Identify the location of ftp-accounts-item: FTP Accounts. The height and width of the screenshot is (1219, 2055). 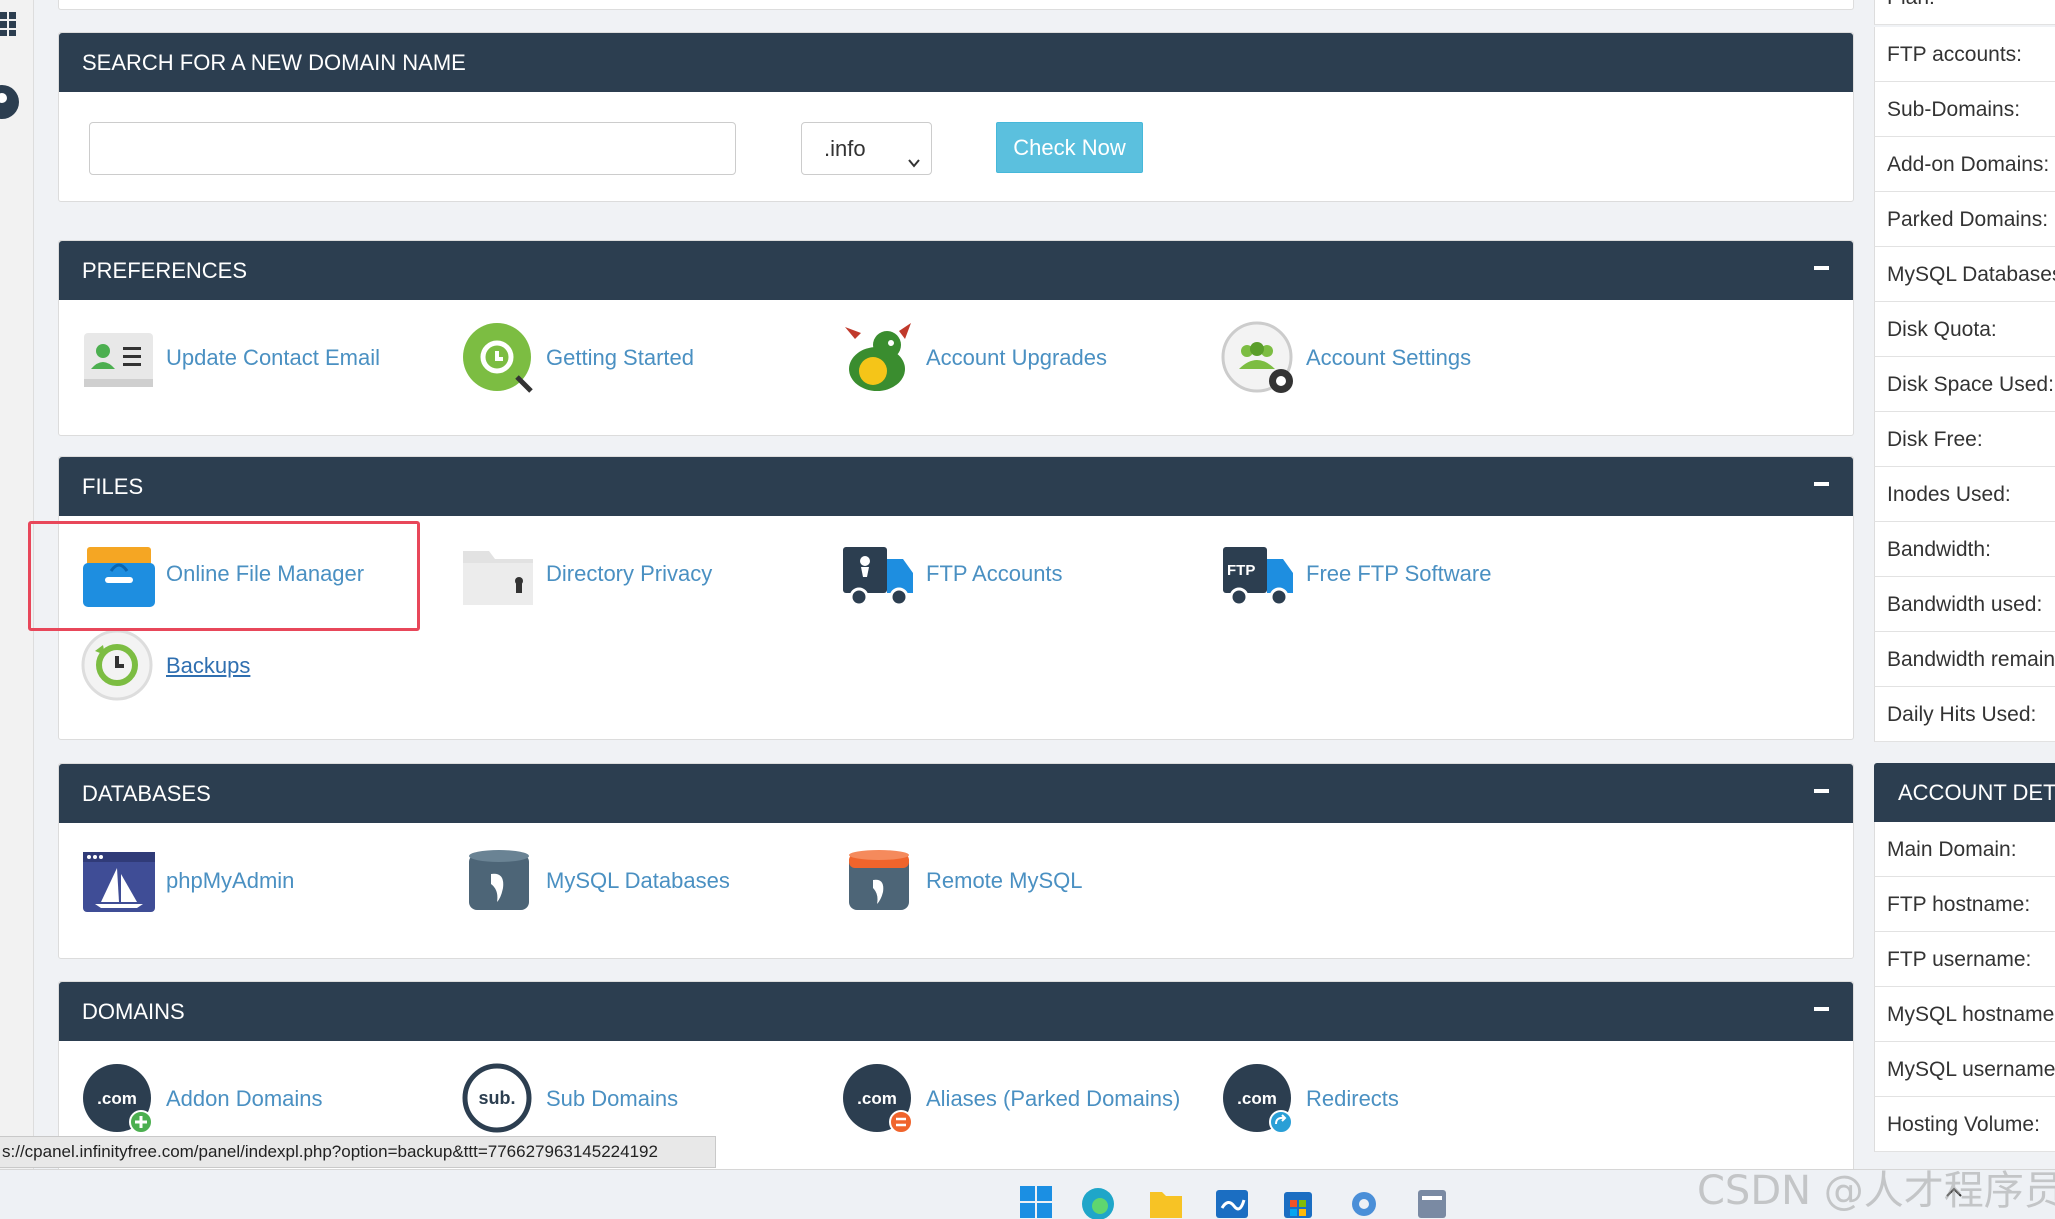
(952, 574).